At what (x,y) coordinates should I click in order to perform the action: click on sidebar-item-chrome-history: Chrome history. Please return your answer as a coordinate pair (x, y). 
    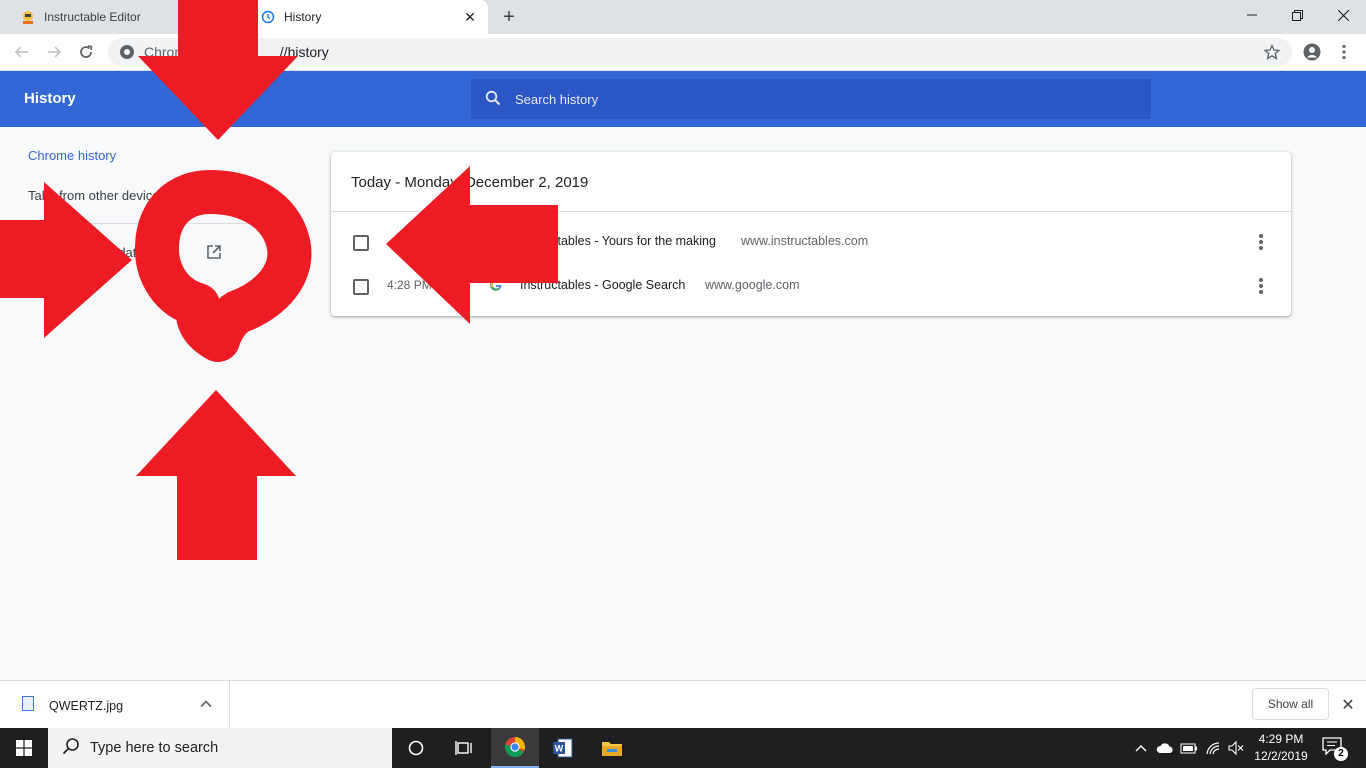
    Looking at the image, I should click on (72, 155).